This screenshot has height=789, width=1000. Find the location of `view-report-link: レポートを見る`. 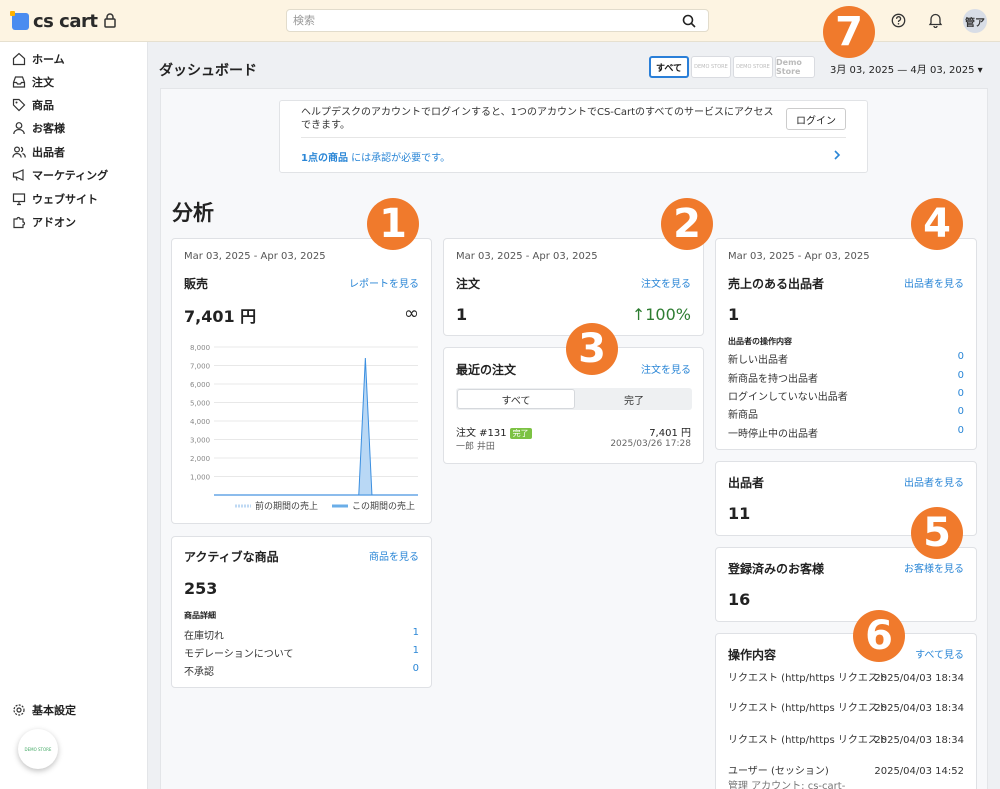

view-report-link: レポートを見る is located at coordinates (384, 282).